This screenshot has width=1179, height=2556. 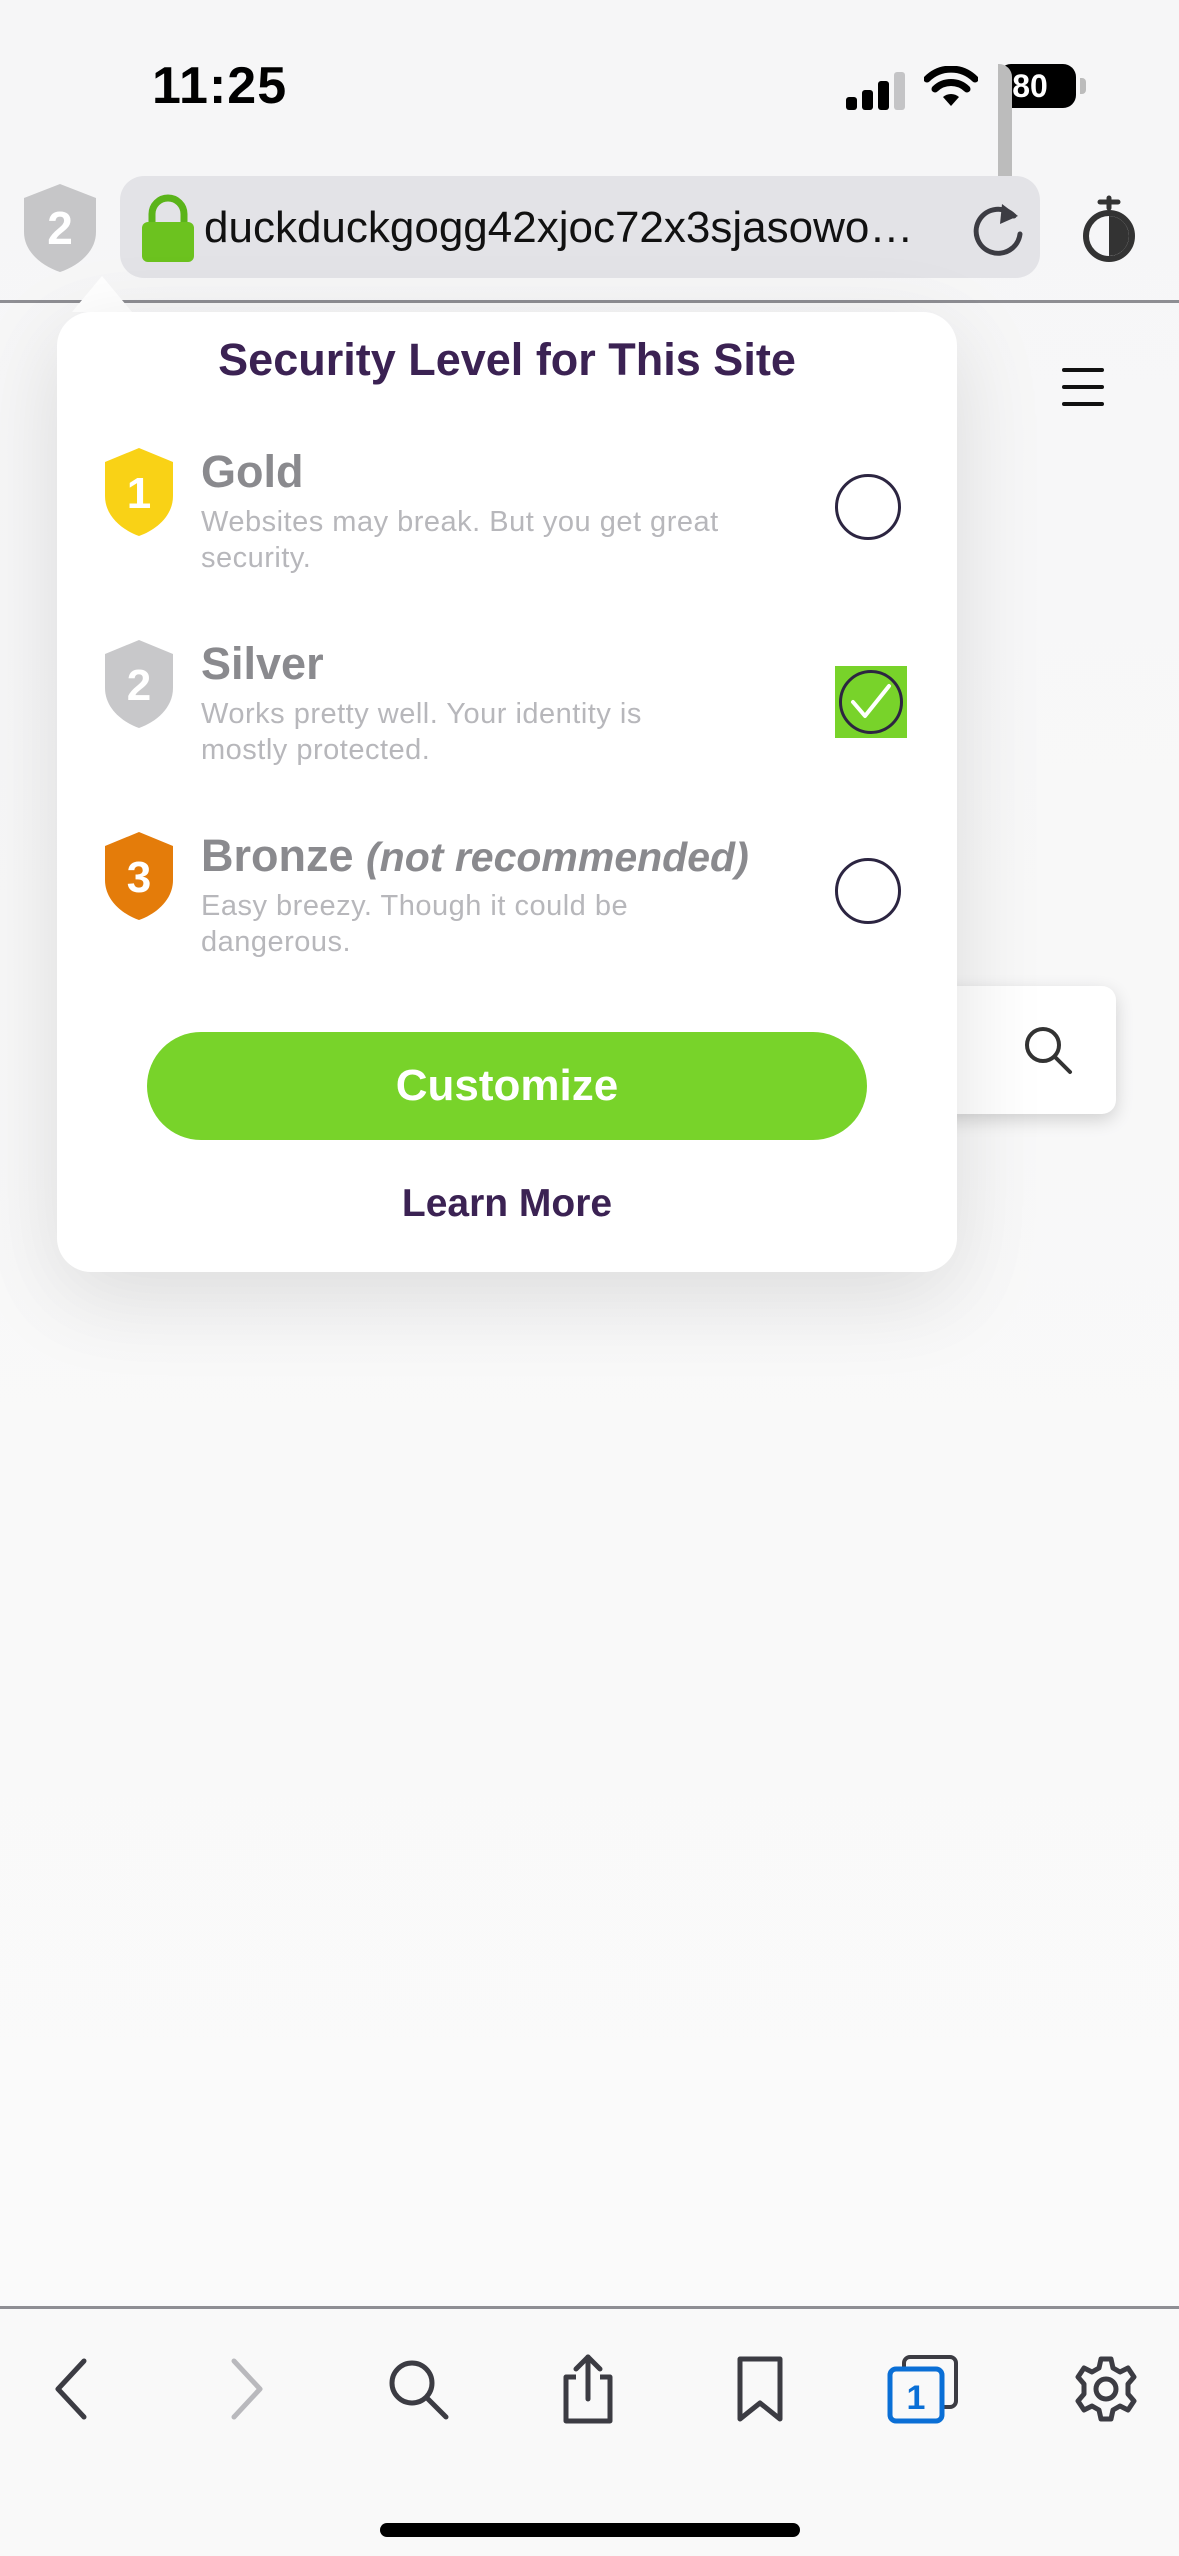 I want to click on silver-level-name: Silver, so click(x=262, y=664).